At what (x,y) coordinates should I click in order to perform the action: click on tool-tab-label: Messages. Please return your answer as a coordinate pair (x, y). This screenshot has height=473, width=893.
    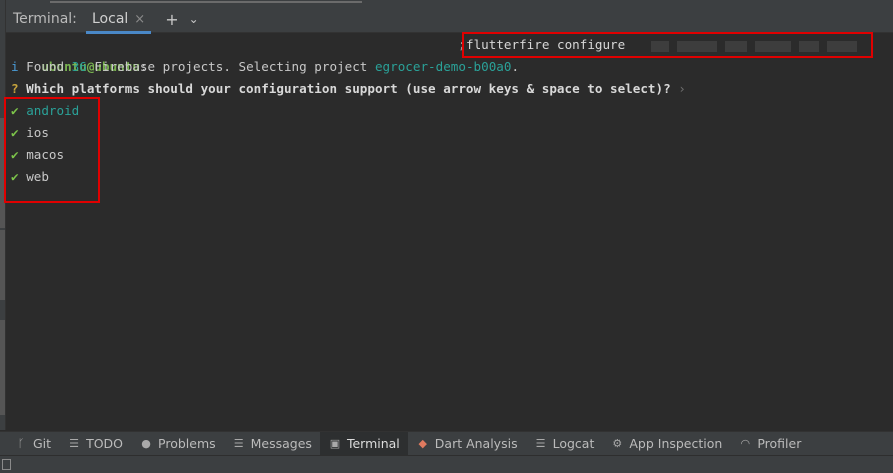
    Looking at the image, I should click on (281, 443).